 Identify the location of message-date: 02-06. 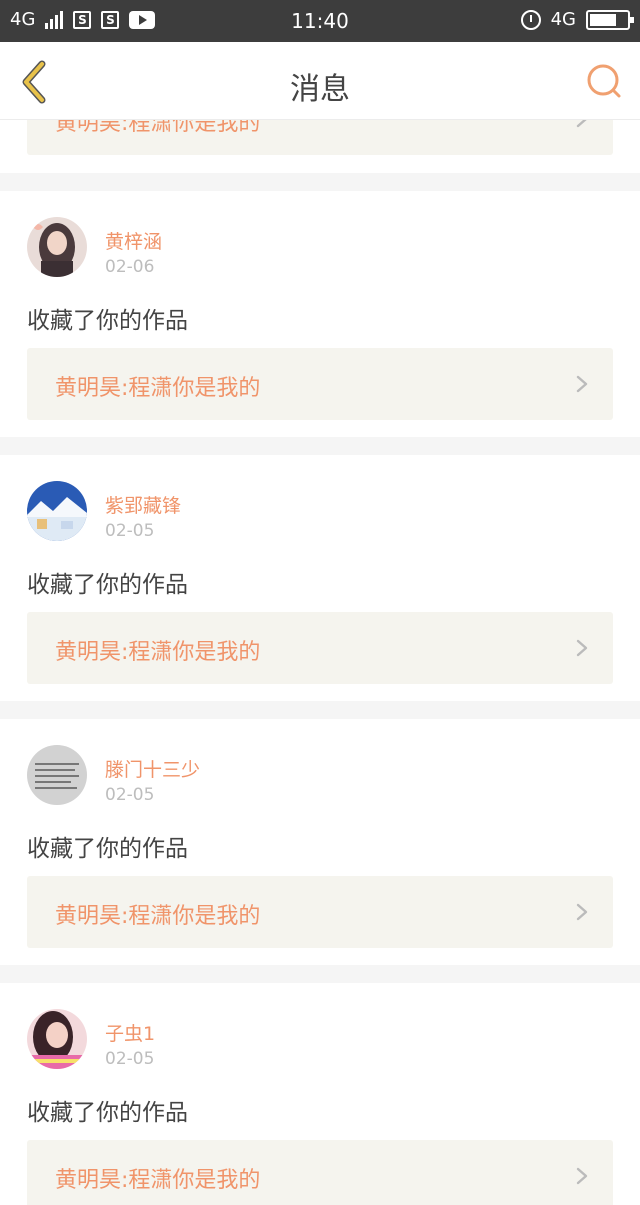
(130, 267).